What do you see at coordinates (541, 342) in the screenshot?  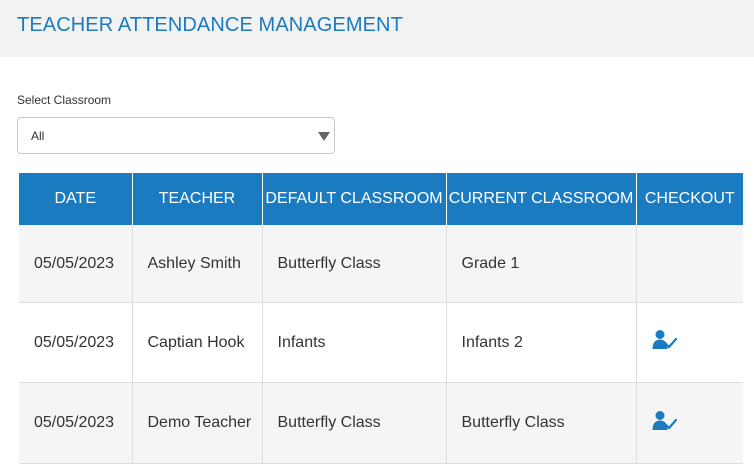 I see `cell-current-classroom: Infants 2` at bounding box center [541, 342].